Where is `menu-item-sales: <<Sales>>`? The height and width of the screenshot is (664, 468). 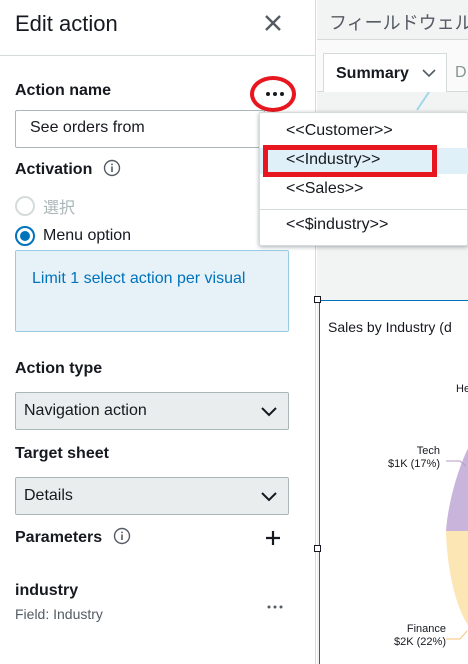
menu-item-sales: <<Sales>> is located at coordinates (364, 190).